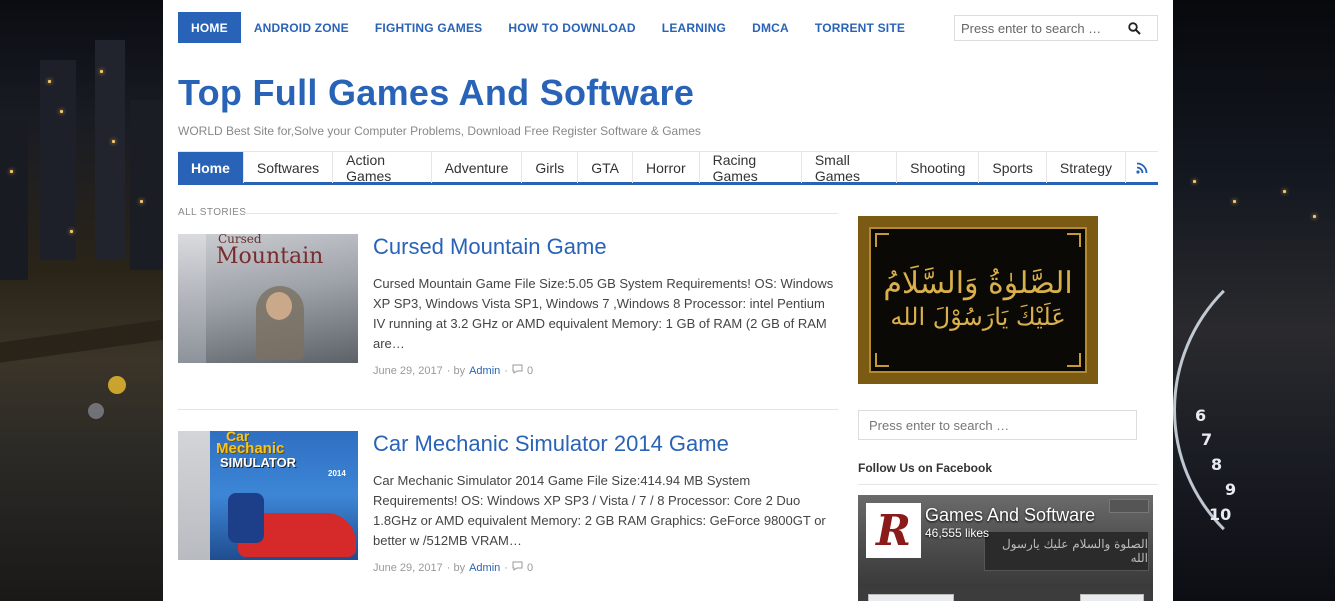 The width and height of the screenshot is (1335, 601). I want to click on top-nav-android-zone: ANDROID ZONE, so click(301, 27).